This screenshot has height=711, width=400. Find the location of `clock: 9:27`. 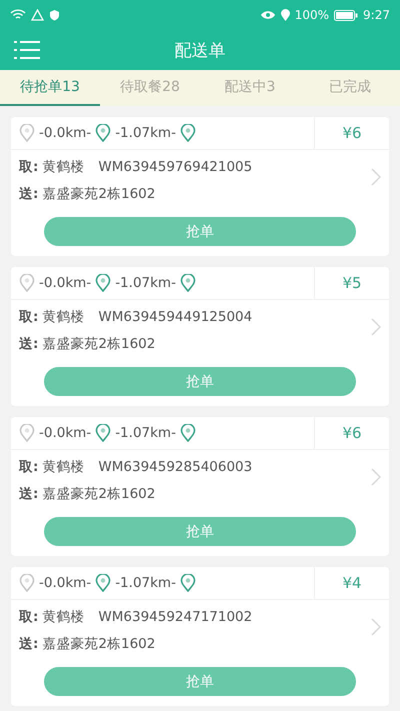

clock: 9:27 is located at coordinates (376, 15).